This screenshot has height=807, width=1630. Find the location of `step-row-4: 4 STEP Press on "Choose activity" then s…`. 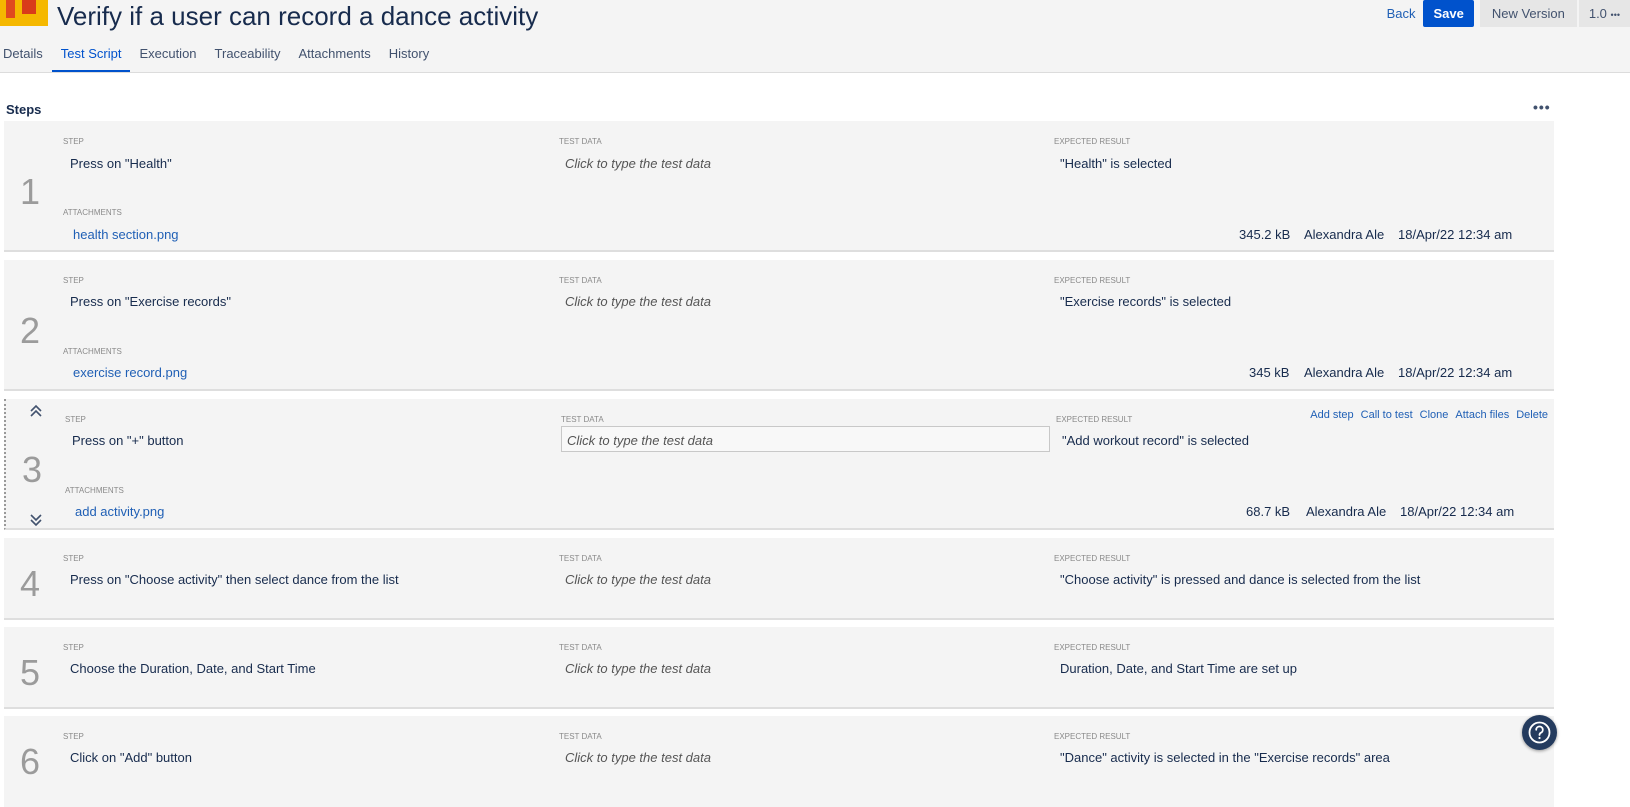

step-row-4: 4 STEP Press on "Choose activity" then s… is located at coordinates (779, 579).